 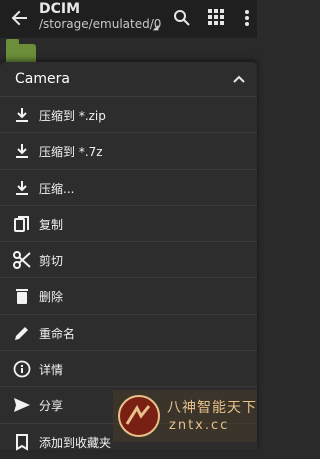 What do you see at coordinates (75, 442) in the screenshot?
I see `menu-item-label: 添加到收藏夹` at bounding box center [75, 442].